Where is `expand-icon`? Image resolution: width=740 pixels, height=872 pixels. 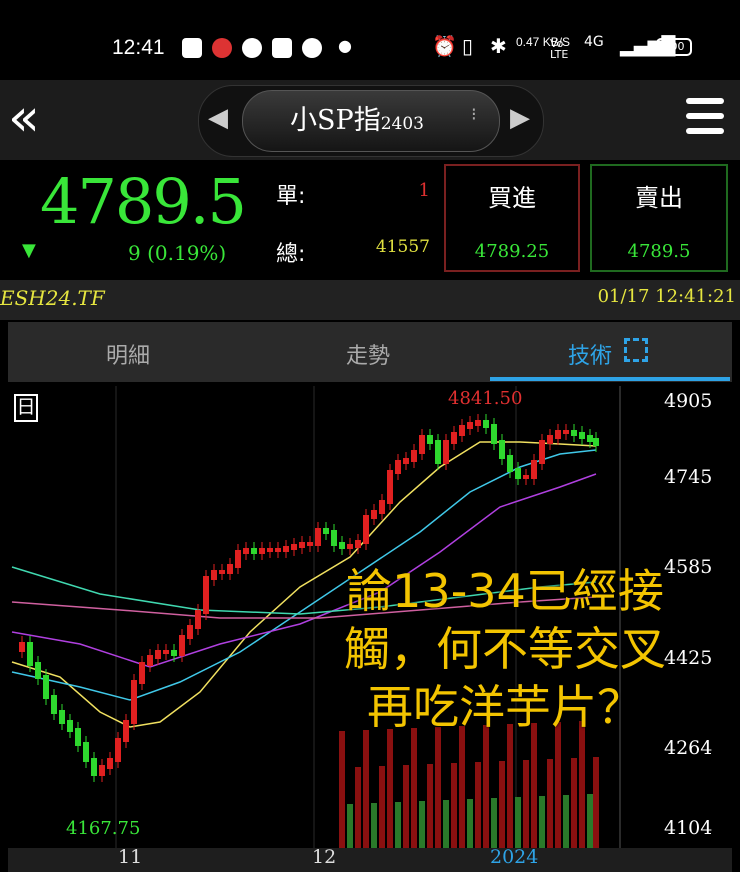
expand-icon is located at coordinates (636, 350).